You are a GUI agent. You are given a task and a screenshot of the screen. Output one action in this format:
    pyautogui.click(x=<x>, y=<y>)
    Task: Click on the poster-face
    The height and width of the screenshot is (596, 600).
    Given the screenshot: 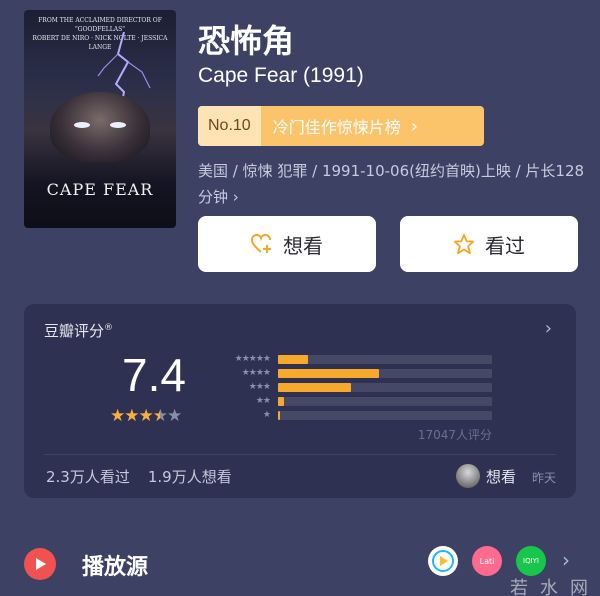 What is the action you would take?
    pyautogui.click(x=100, y=127)
    